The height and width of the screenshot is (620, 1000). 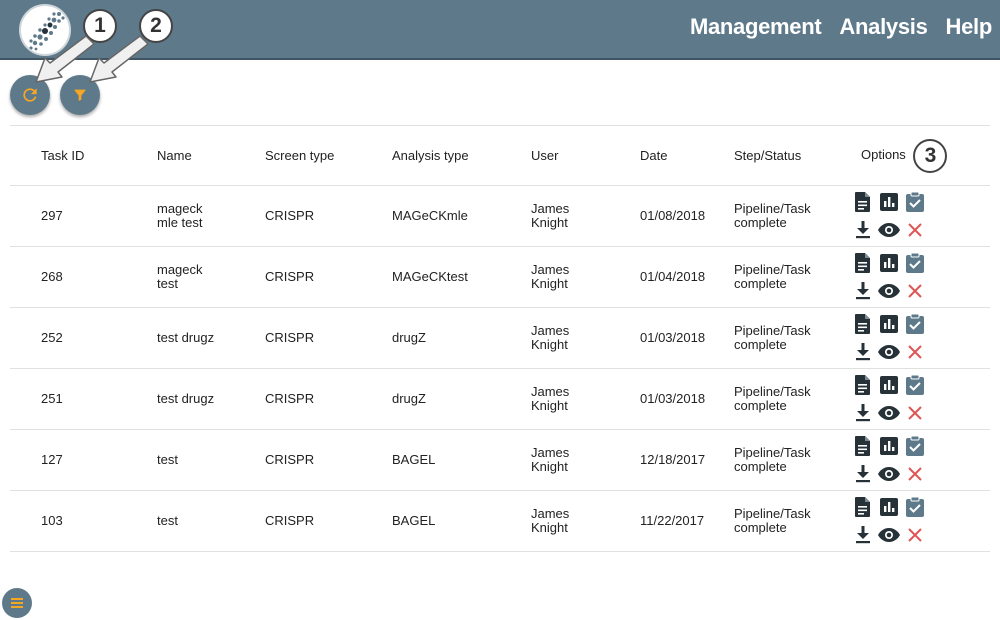 I want to click on nav-help: Help, so click(x=969, y=27).